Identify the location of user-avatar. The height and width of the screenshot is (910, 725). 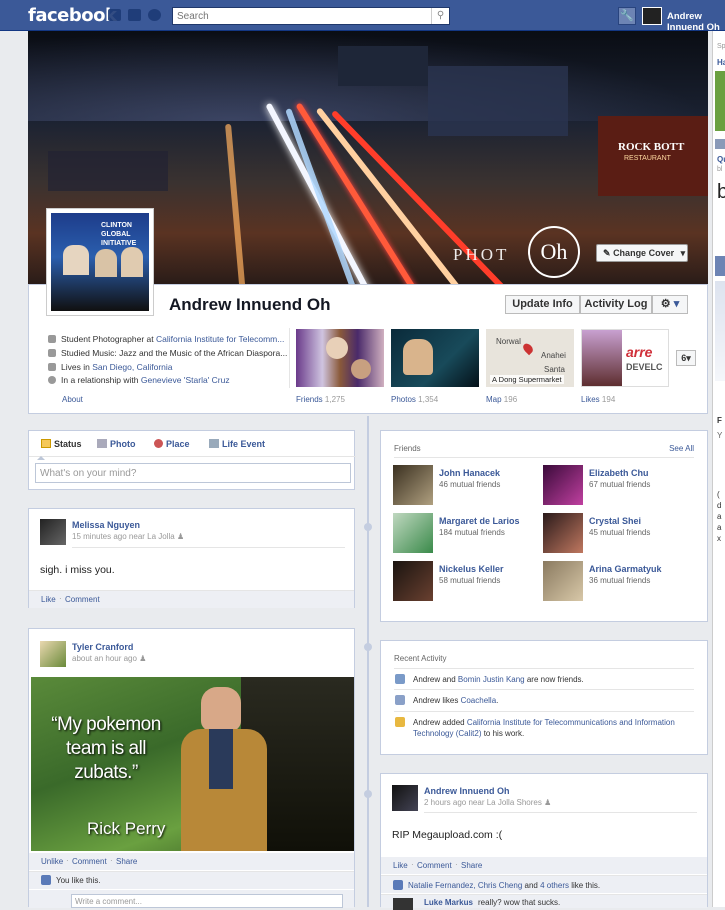
(652, 16).